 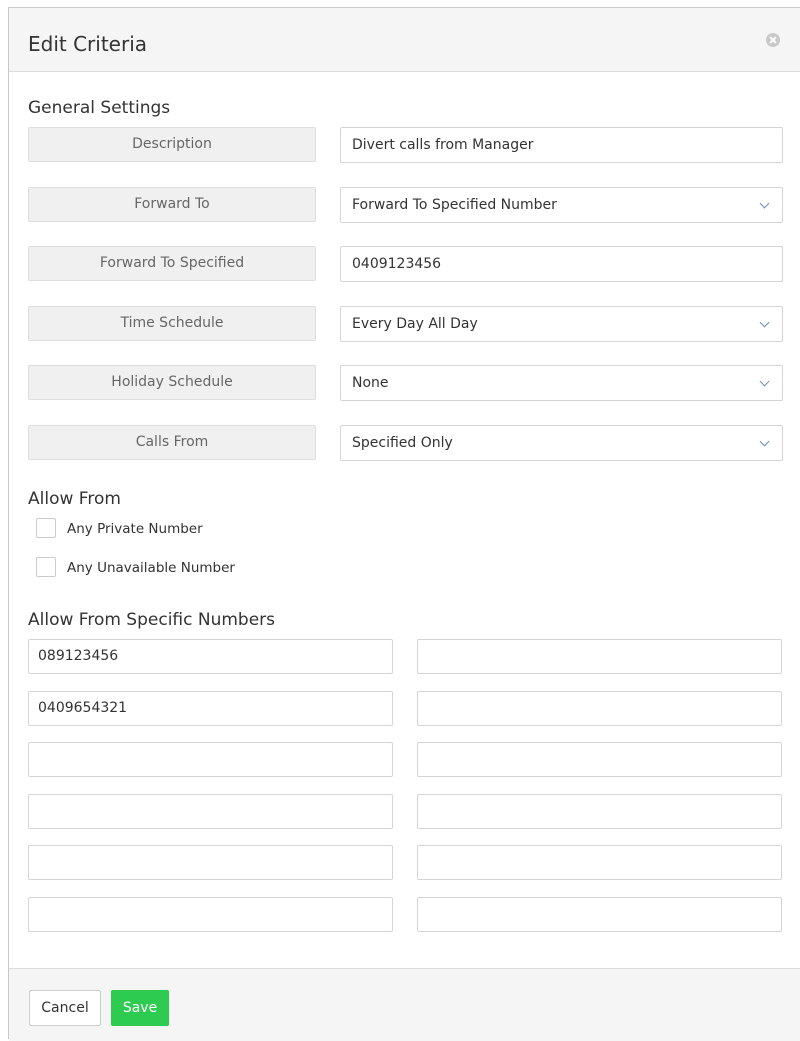 What do you see at coordinates (65, 1008) in the screenshot?
I see `cancel-button: Cancel` at bounding box center [65, 1008].